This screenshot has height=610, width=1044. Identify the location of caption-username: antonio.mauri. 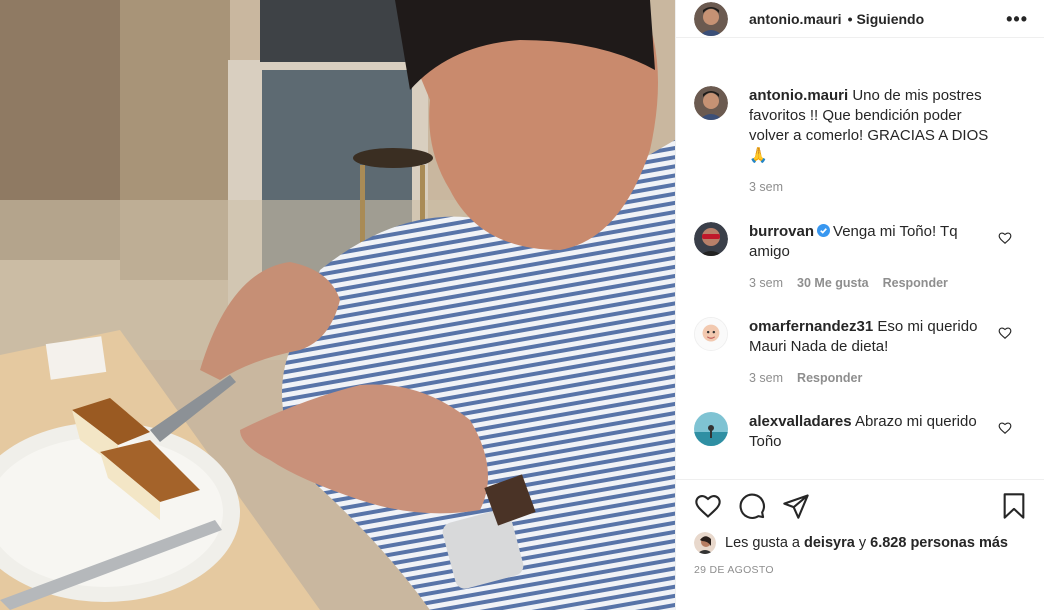
(798, 95).